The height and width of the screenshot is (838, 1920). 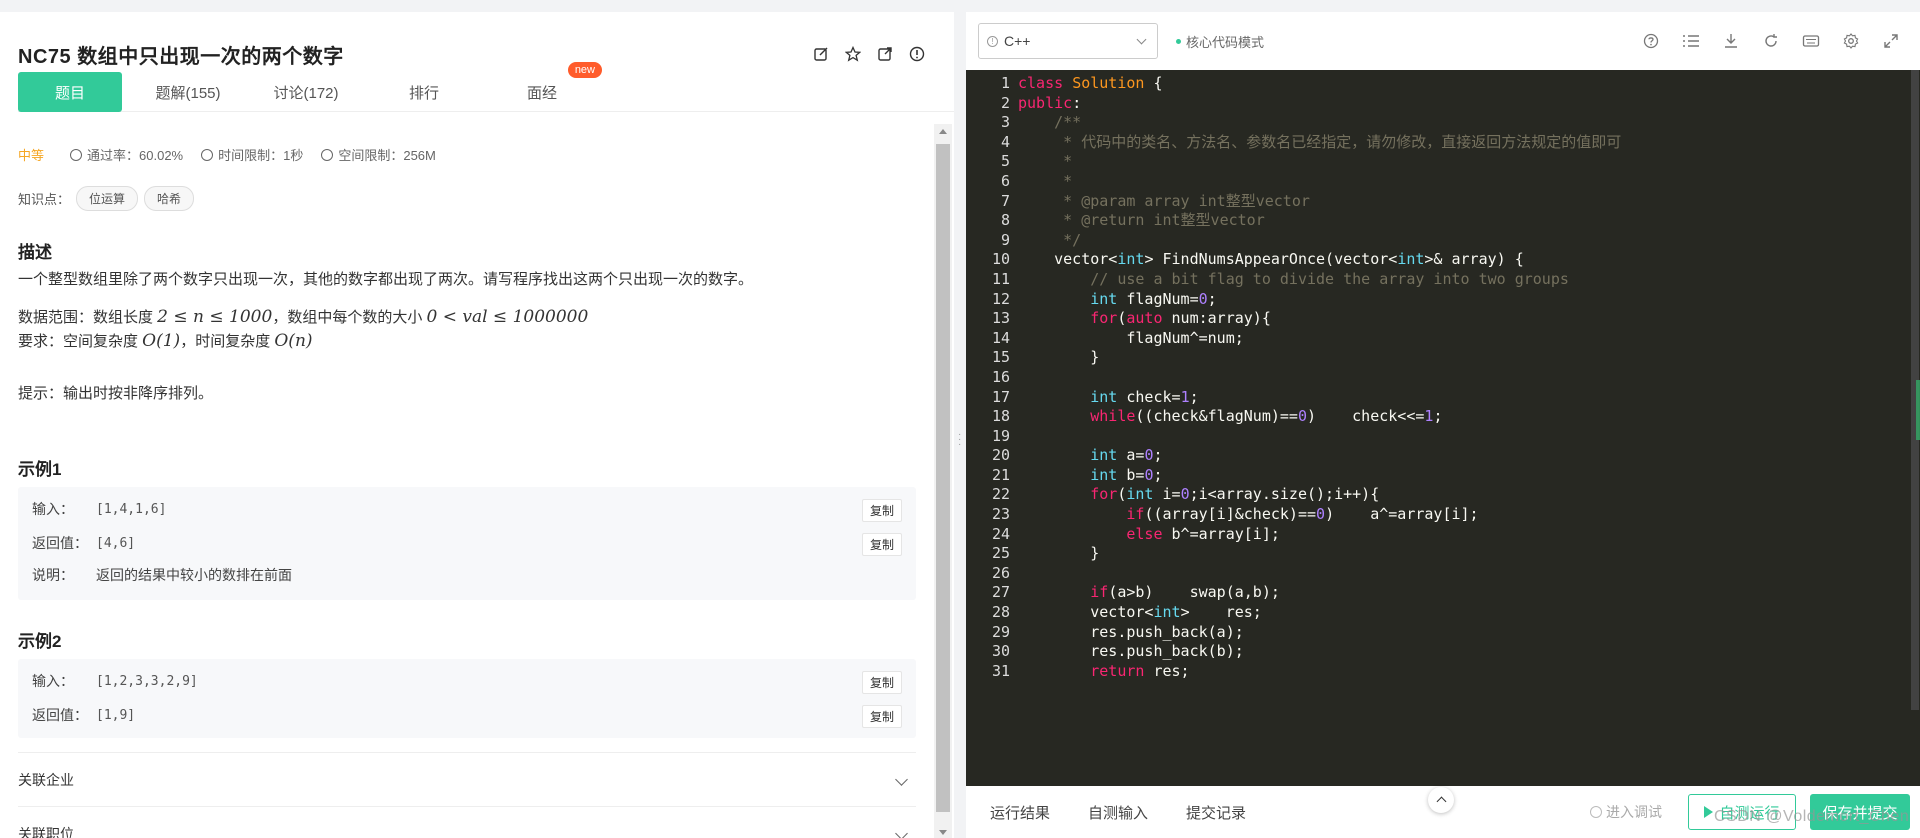 I want to click on line-text: public:, so click(x=1050, y=102).